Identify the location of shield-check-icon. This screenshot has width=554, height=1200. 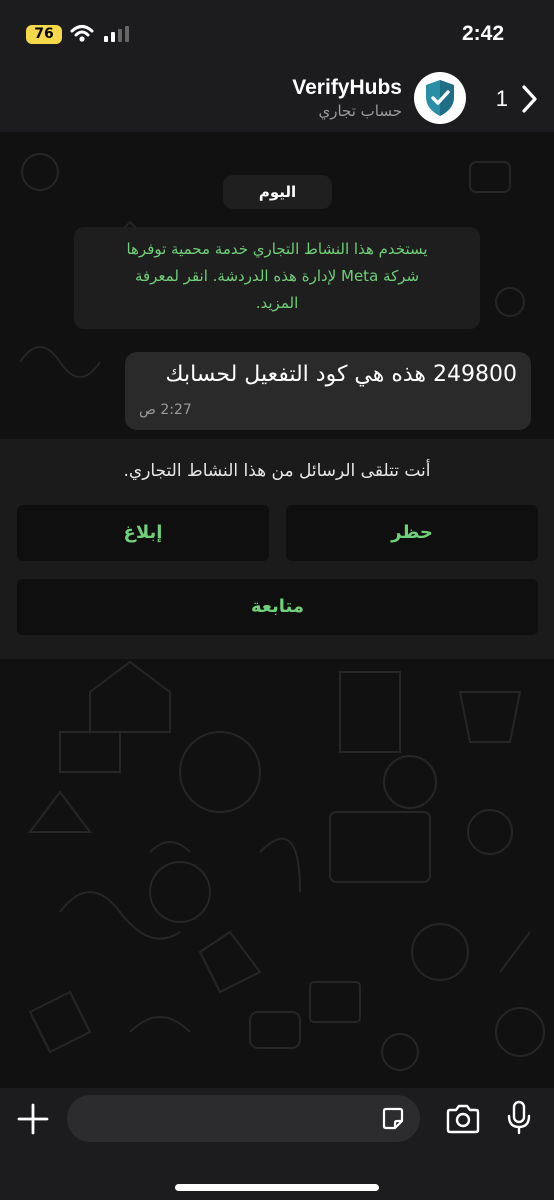
(440, 98).